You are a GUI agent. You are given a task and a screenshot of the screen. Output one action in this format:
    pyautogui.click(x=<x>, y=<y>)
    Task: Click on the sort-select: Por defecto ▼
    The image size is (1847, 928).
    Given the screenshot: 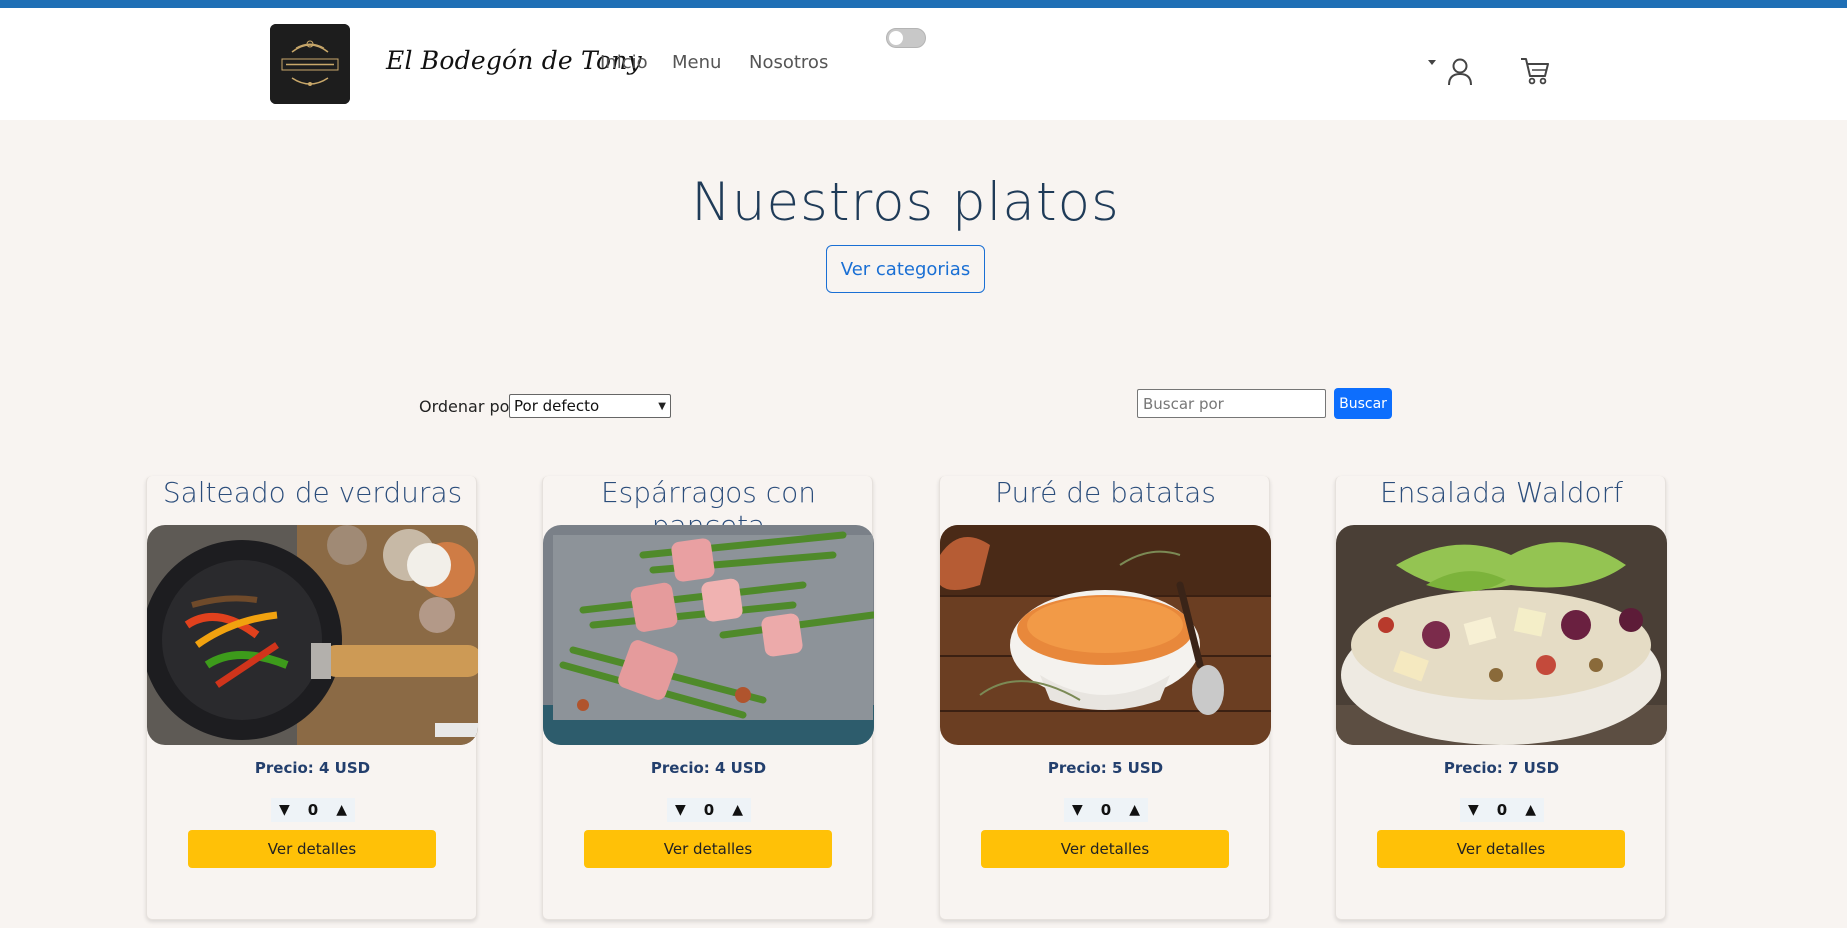 What is the action you would take?
    pyautogui.click(x=590, y=406)
    